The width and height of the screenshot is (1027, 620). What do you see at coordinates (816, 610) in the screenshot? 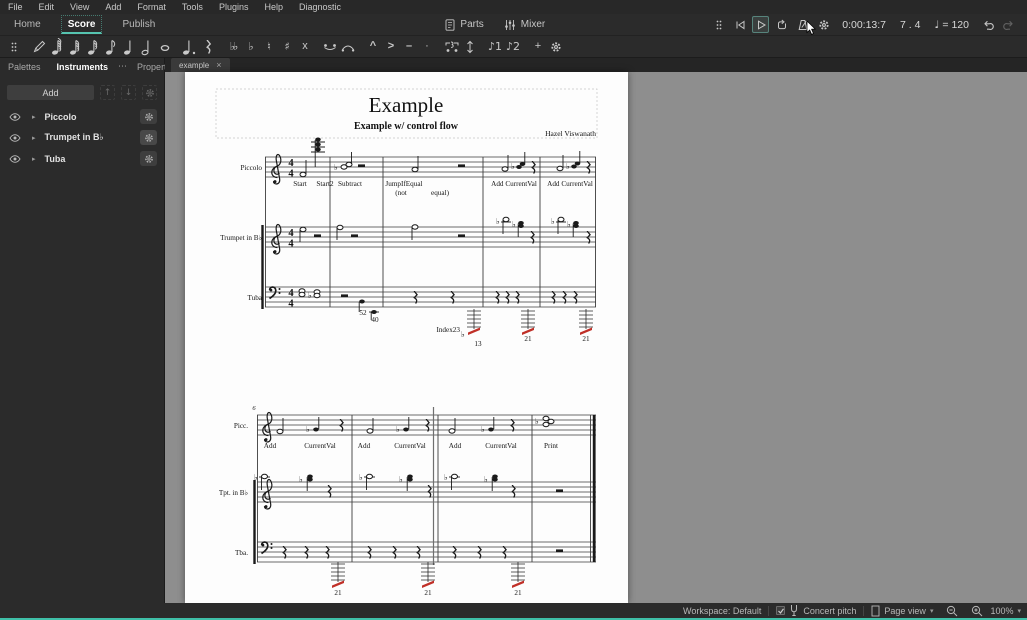
I see `concert-pitch-toggle: Concert pitch` at bounding box center [816, 610].